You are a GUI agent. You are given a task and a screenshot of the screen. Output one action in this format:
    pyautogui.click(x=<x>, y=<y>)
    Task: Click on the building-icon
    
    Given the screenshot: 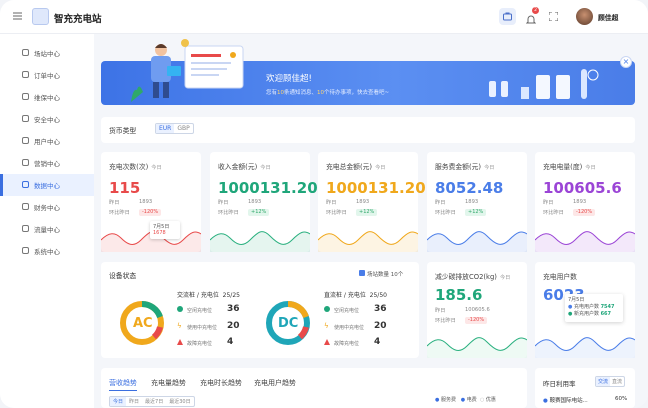 What is the action you would take?
    pyautogui.click(x=362, y=273)
    